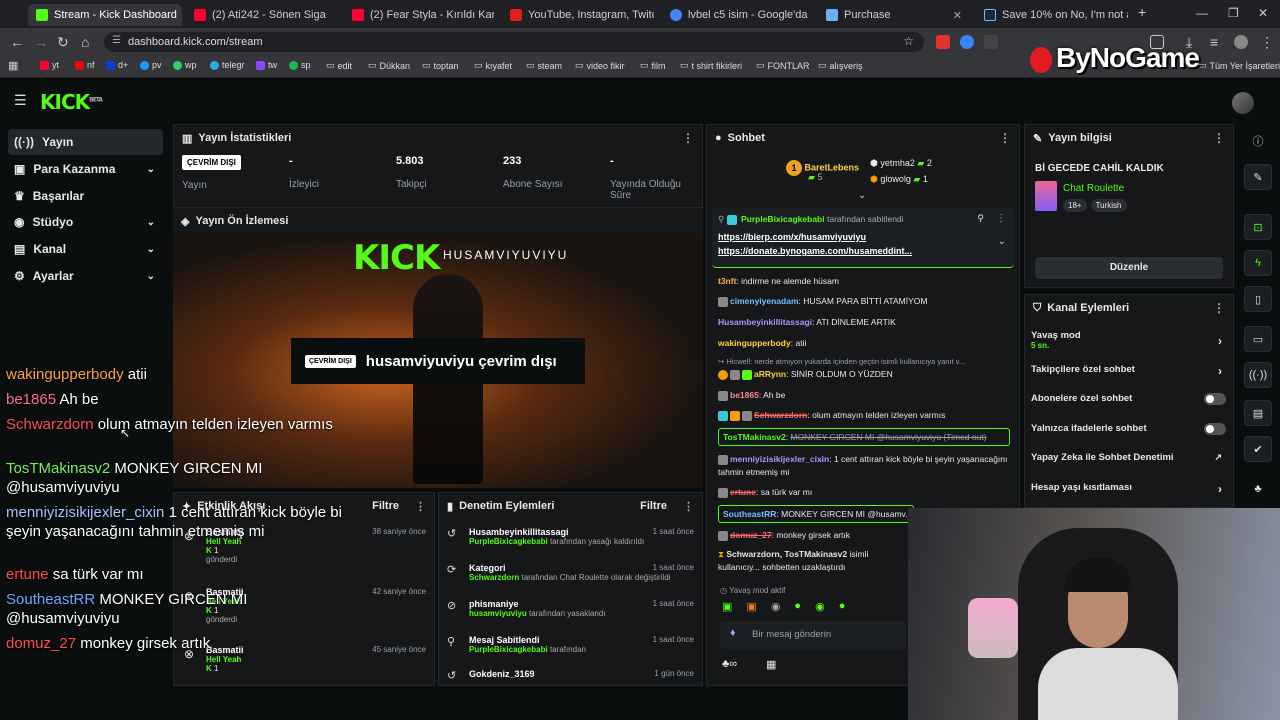  I want to click on back-icon: ←, so click(17, 42).